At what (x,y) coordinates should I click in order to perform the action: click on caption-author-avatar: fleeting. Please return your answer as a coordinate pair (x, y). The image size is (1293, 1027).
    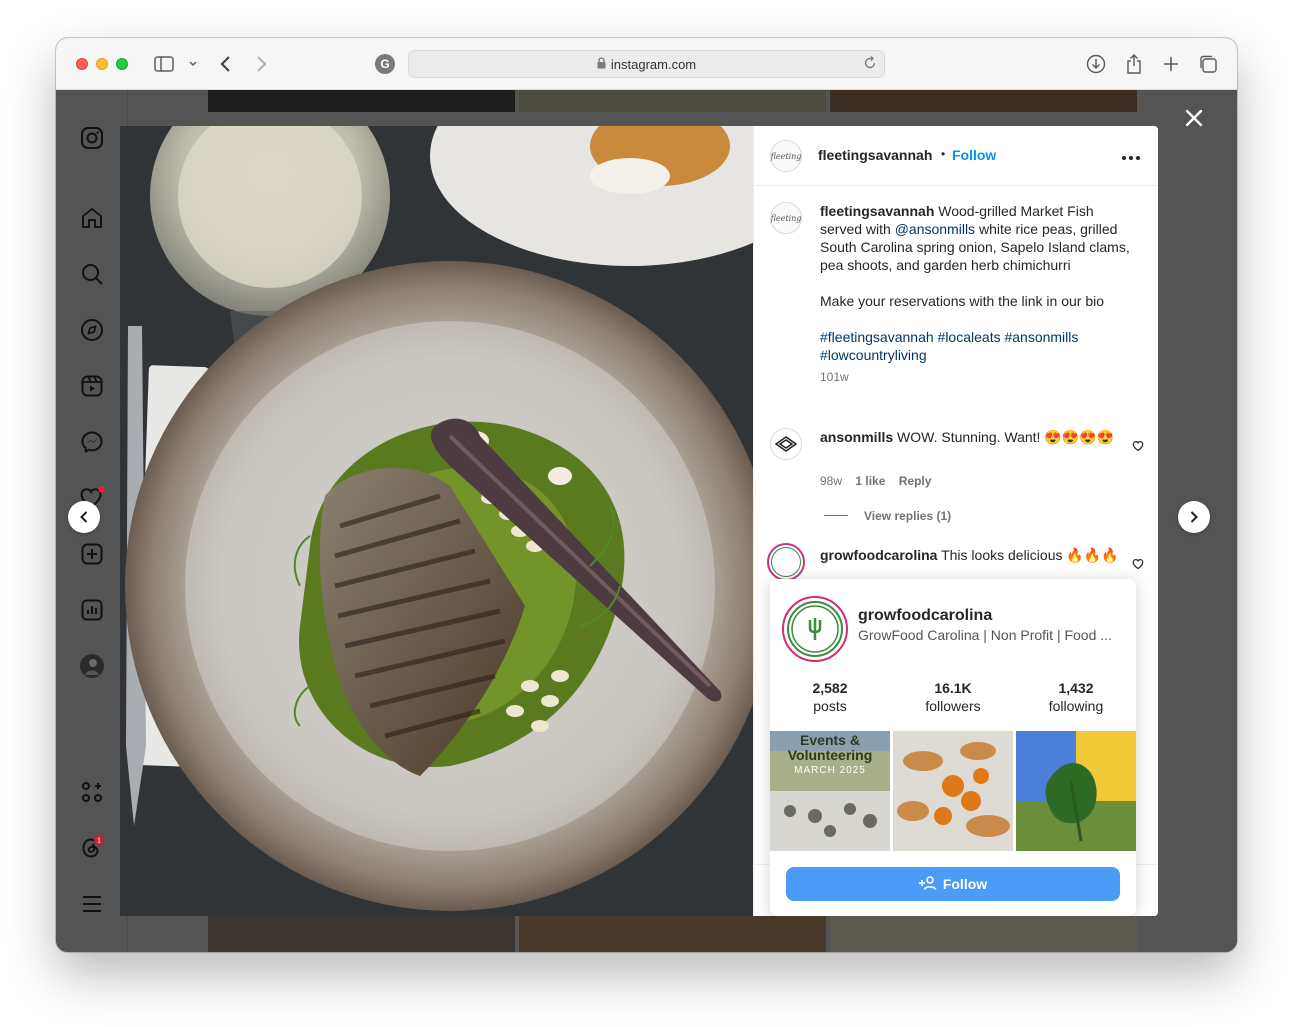
    Looking at the image, I should click on (786, 218).